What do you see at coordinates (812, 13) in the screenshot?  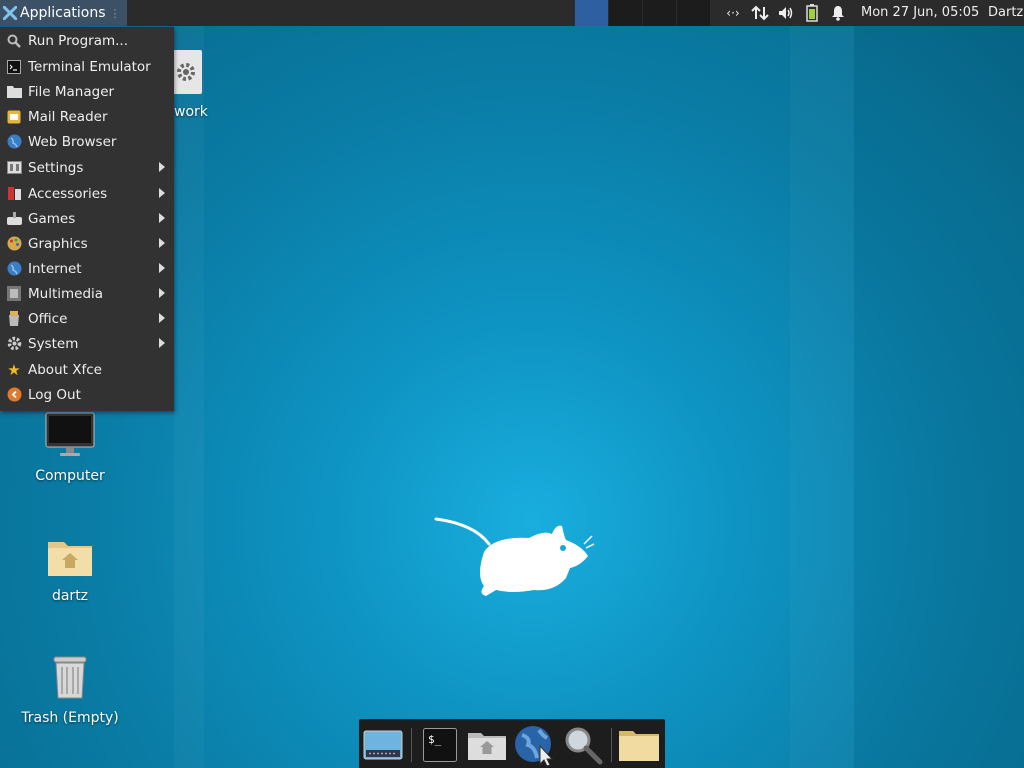 I see `battery-icon` at bounding box center [812, 13].